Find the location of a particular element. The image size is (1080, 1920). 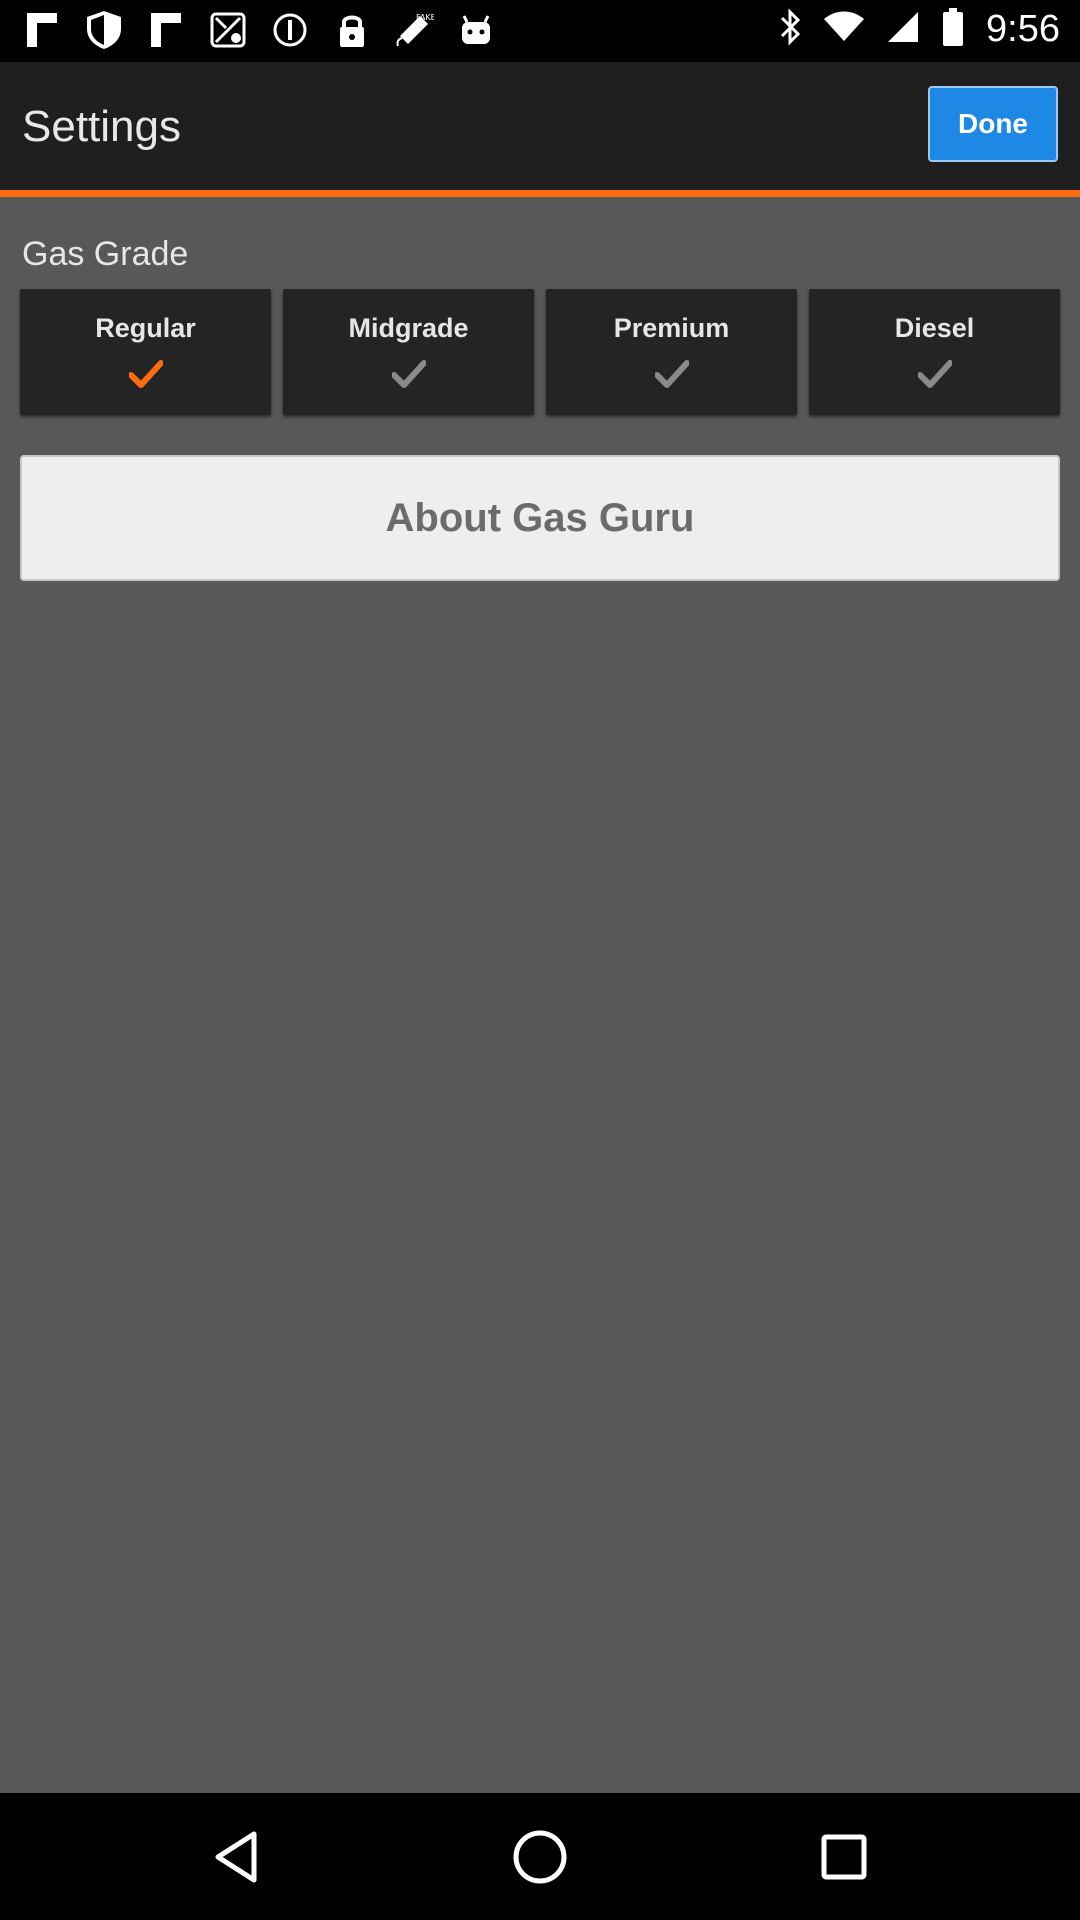

lock-icon is located at coordinates (352, 30).